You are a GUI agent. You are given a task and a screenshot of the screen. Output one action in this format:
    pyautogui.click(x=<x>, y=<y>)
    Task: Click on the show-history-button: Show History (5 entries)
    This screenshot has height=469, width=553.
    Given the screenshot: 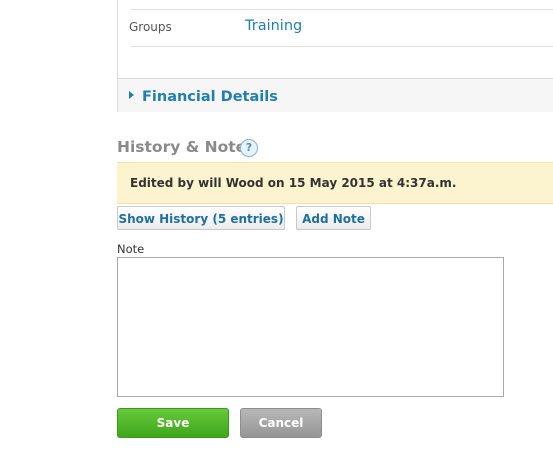 What is the action you would take?
    pyautogui.click(x=201, y=218)
    